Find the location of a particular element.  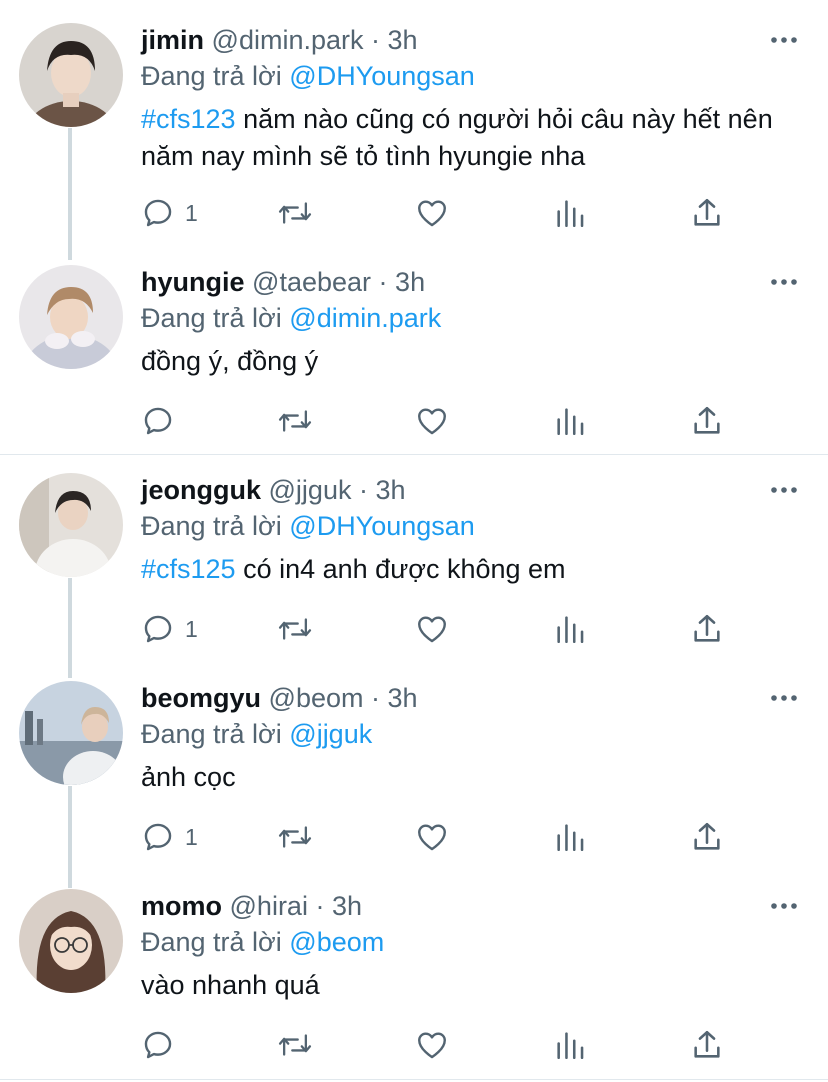

mention-link: @dimin.park is located at coordinates (365, 318).